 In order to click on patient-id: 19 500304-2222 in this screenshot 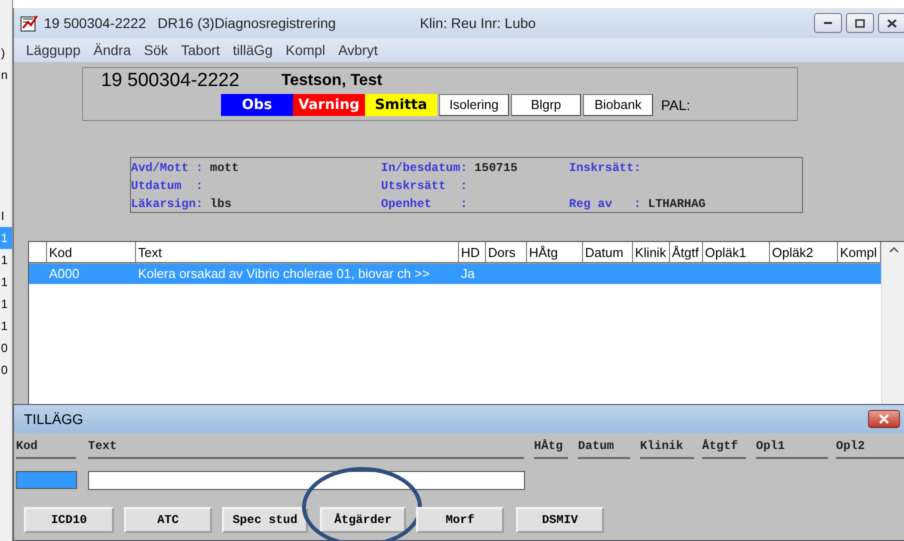, I will do `click(170, 80)`.